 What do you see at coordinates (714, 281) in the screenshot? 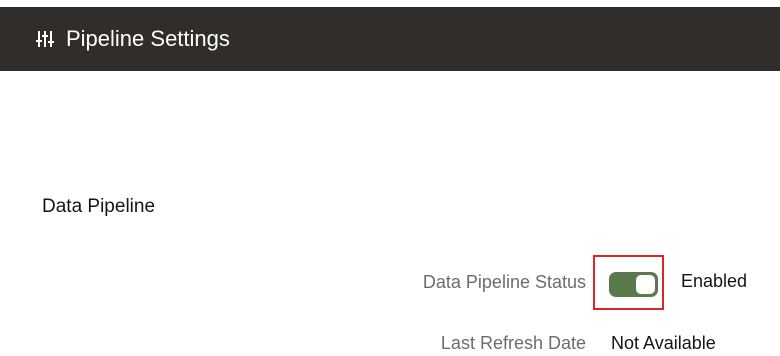
I see `pipeline-status-value: Enabled` at bounding box center [714, 281].